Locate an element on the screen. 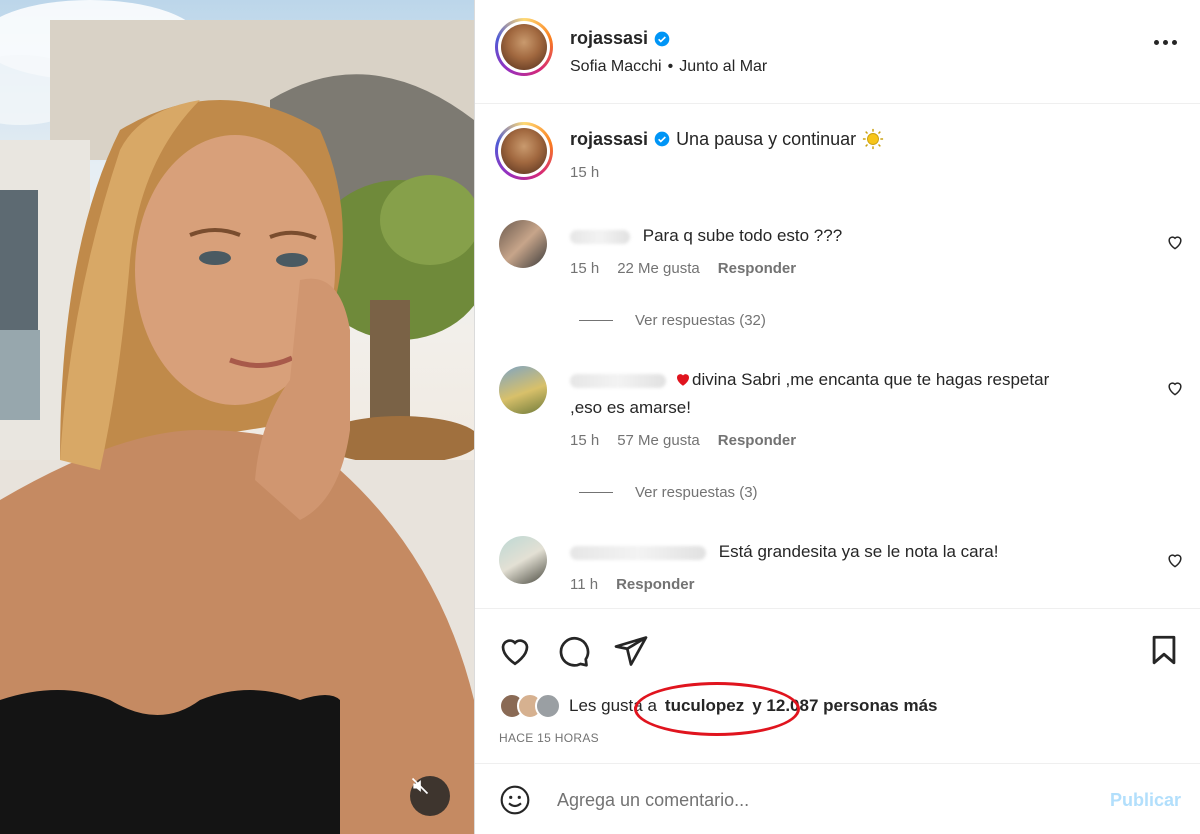 This screenshot has width=1200, height=834. caption-text: Una pausa y continuar is located at coordinates (766, 138).